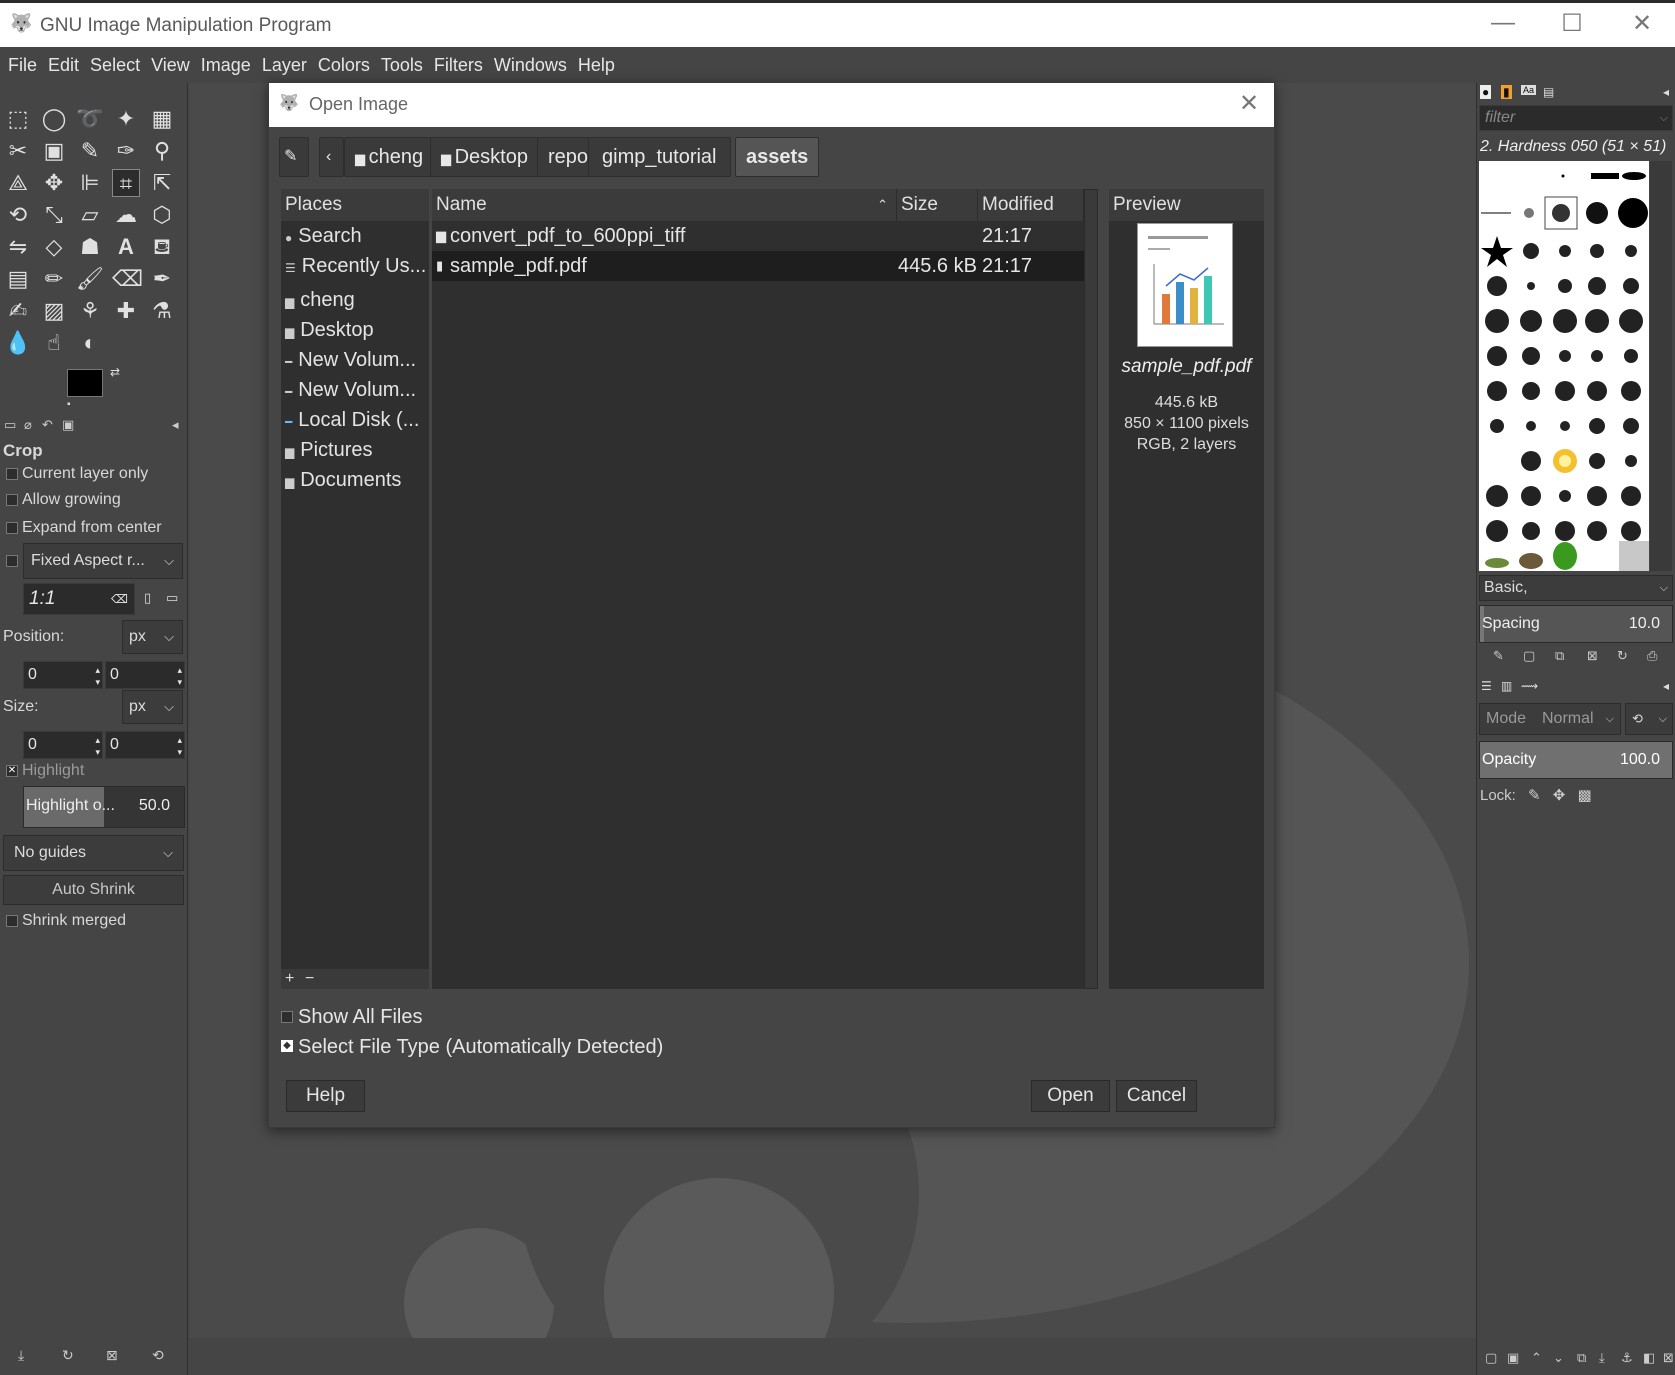  I want to click on align-icon: ⊫, so click(90, 183).